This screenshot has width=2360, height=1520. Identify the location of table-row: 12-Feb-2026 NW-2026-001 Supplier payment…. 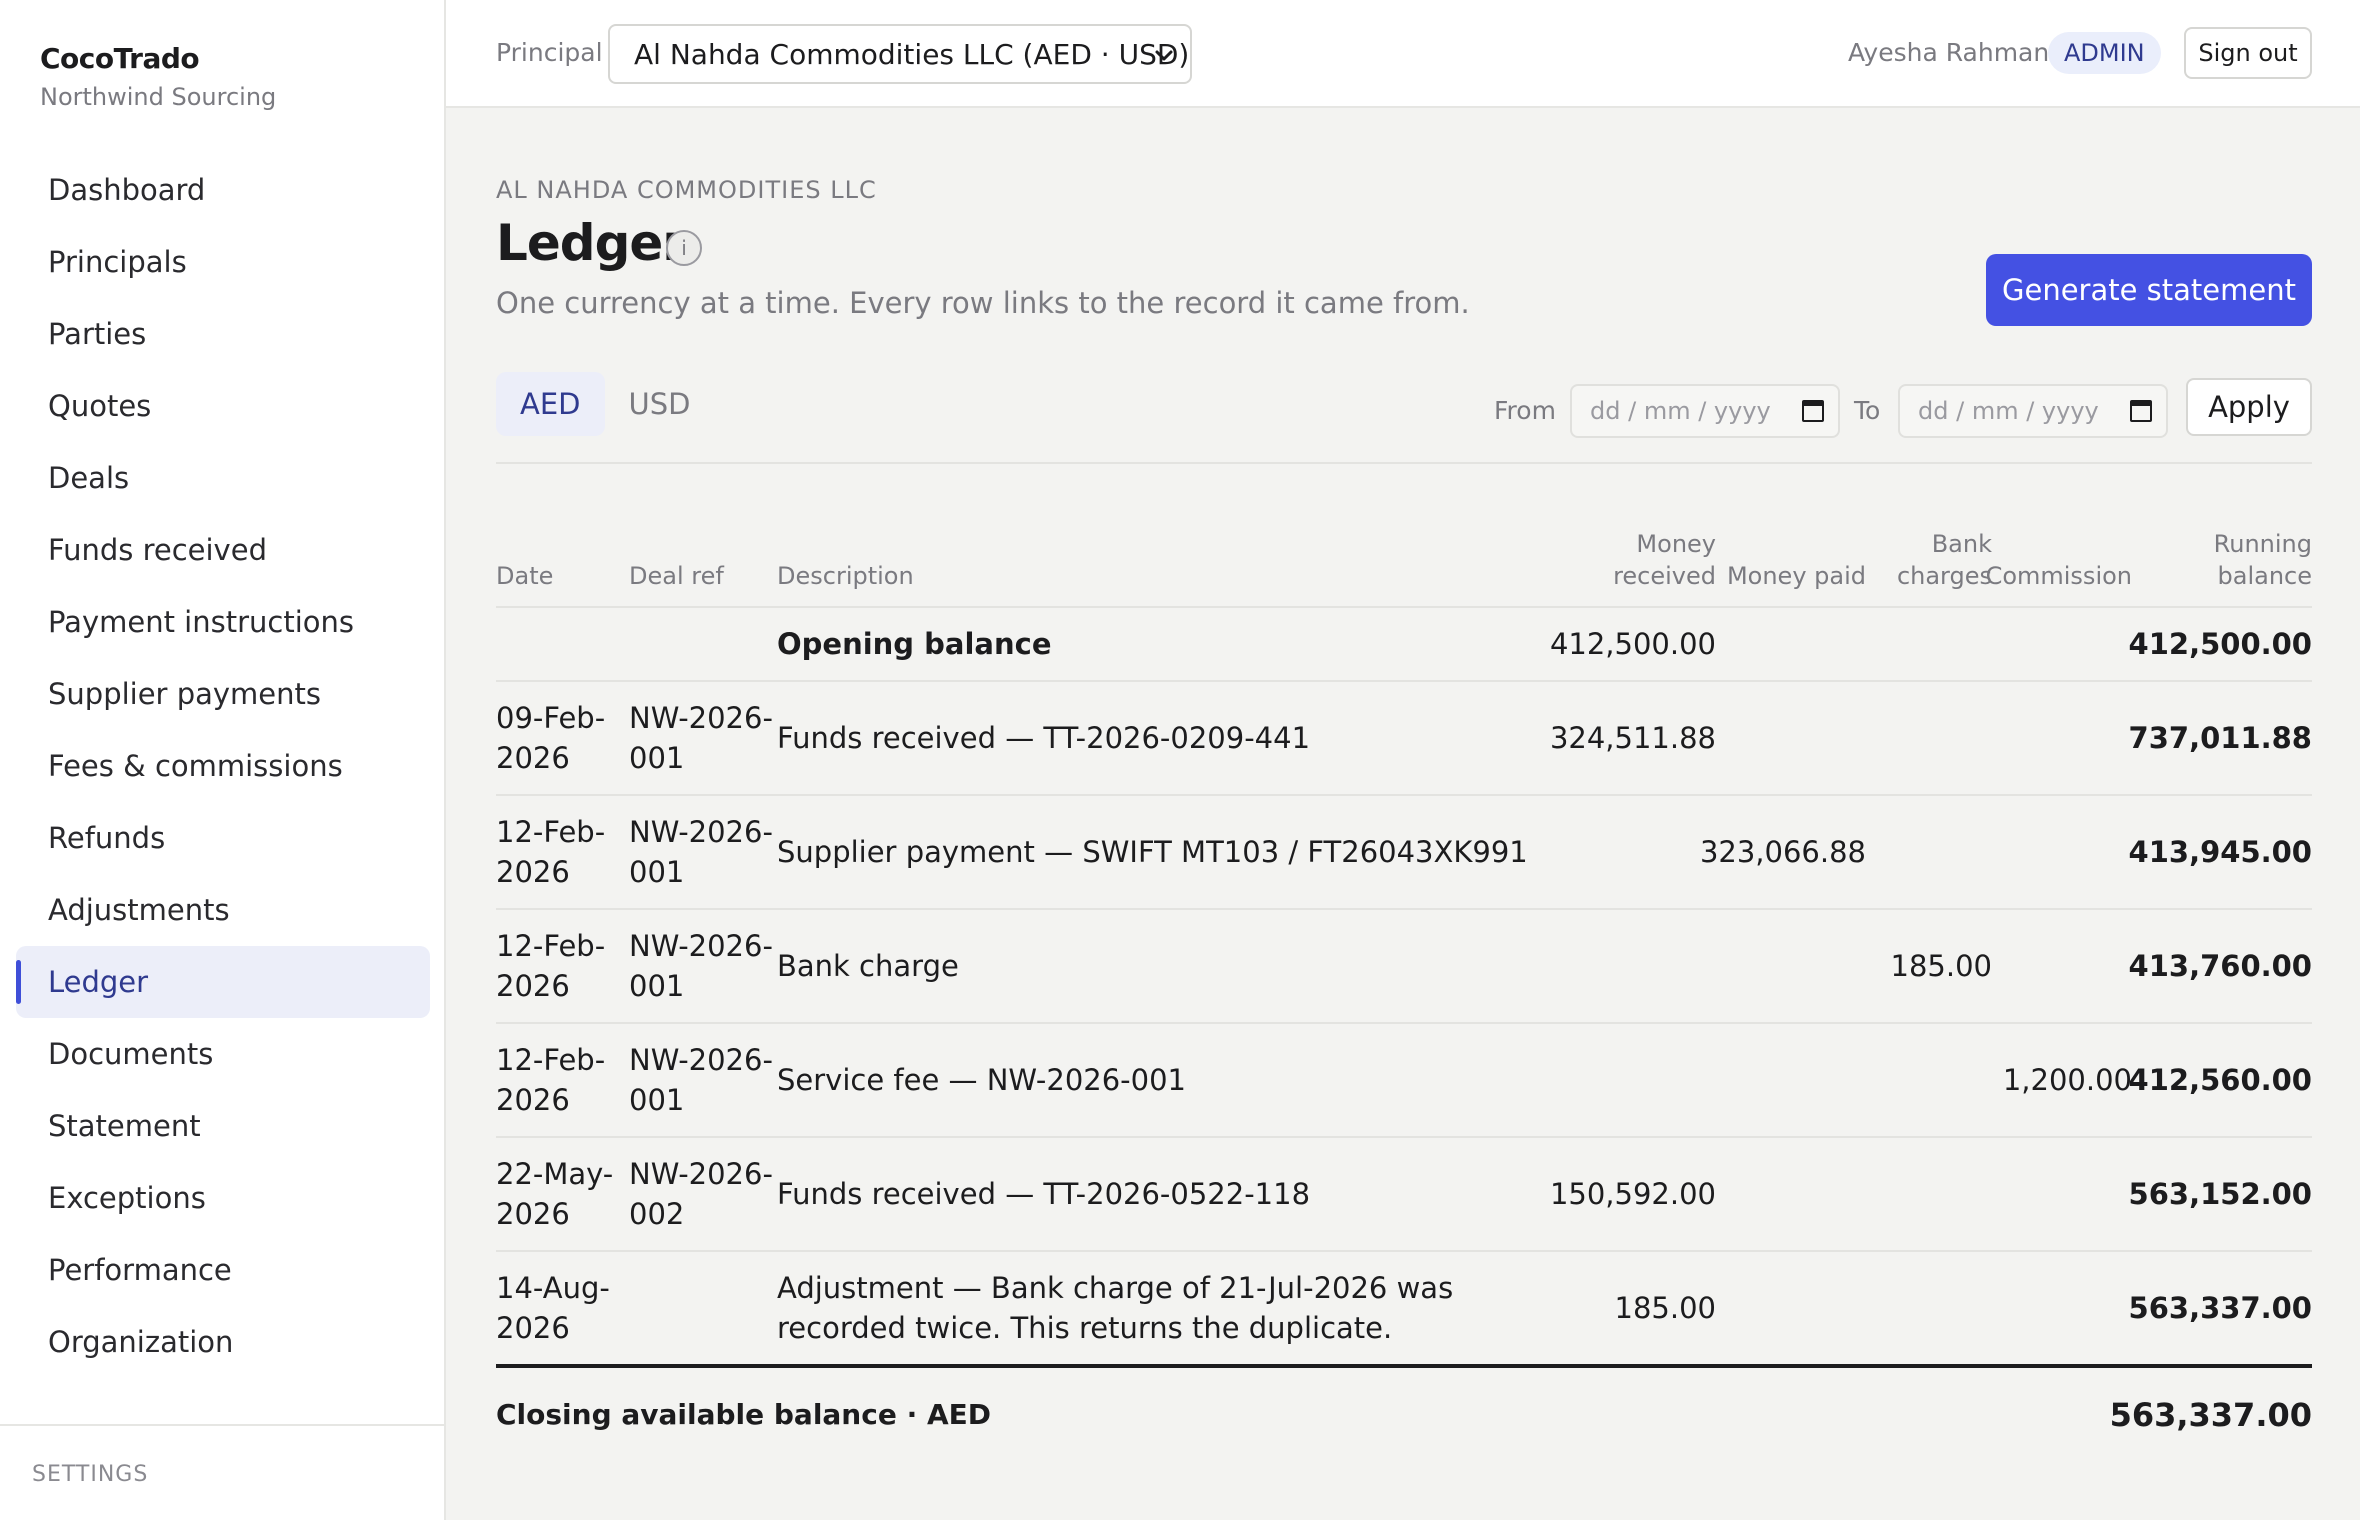
(1404, 853).